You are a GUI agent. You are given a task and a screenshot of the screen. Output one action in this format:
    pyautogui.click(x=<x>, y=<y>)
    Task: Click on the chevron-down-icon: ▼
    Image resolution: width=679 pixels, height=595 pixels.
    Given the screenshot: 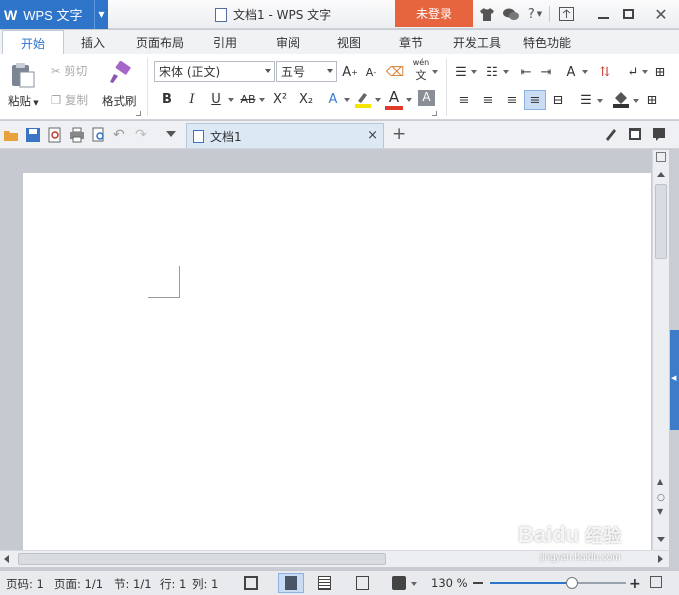 What is the action you would take?
    pyautogui.click(x=101, y=14)
    